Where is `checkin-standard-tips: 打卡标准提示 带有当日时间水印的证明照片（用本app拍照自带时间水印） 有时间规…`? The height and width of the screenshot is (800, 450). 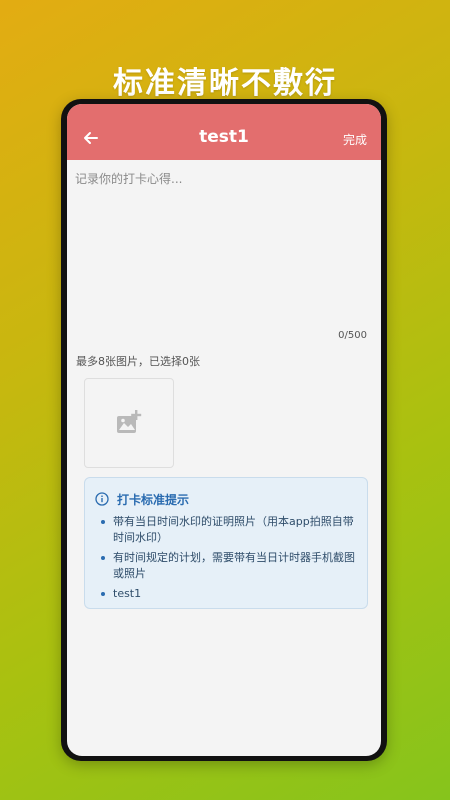
checkin-standard-tips: 打卡标准提示 带有当日时间水印的证明照片（用本app拍照自带时间水印） 有时间规… is located at coordinates (226, 543).